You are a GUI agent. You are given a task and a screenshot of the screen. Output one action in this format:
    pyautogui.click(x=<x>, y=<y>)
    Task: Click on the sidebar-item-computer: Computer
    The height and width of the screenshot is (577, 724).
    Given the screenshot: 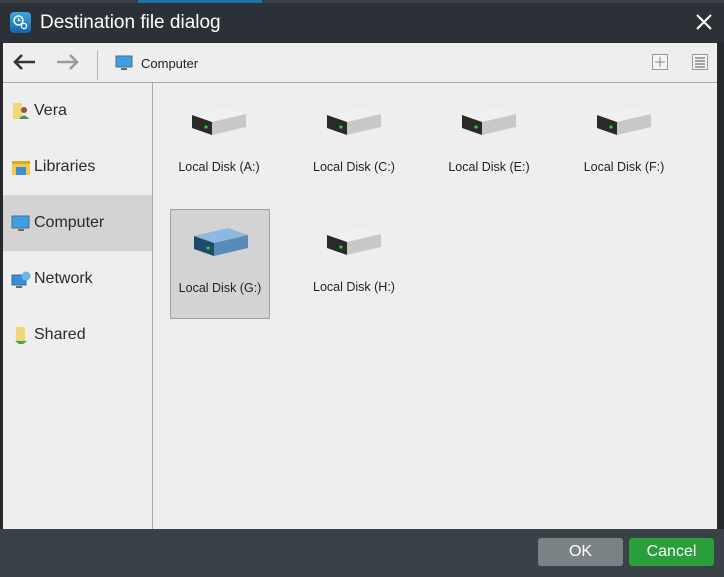 What is the action you would take?
    pyautogui.click(x=77, y=223)
    